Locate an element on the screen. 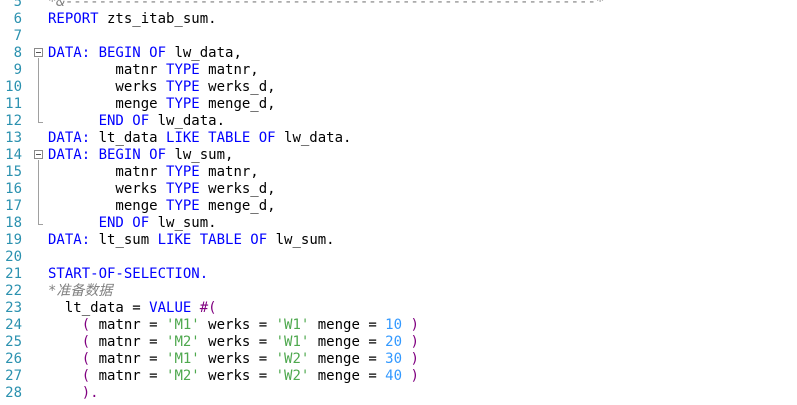 This screenshot has height=405, width=797. code-line: 13 DATA: lt_data LIKE TABLE OF lw_data. is located at coordinates (398, 138).